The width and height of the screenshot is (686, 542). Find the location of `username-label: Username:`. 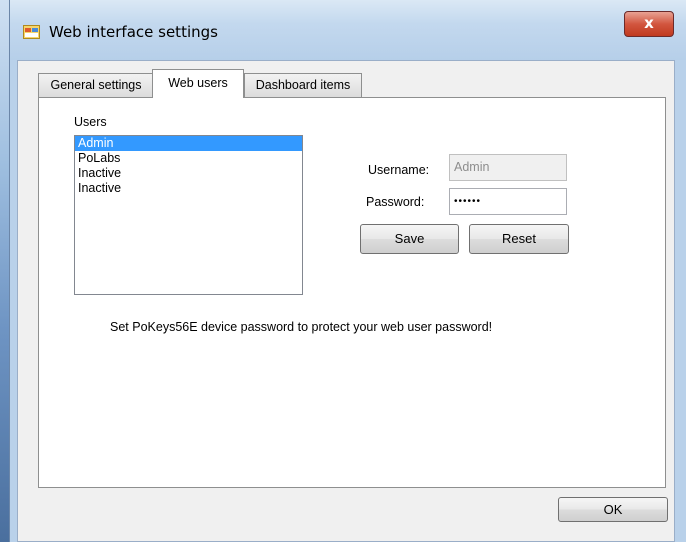

username-label: Username: is located at coordinates (399, 170).